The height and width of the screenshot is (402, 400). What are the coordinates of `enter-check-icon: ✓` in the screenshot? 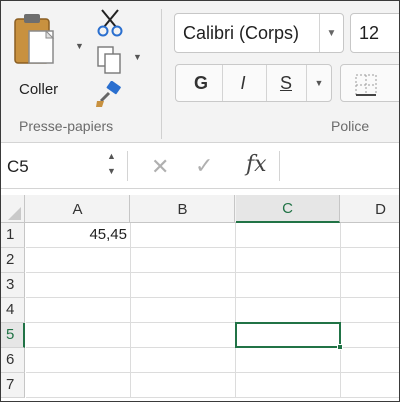 It's located at (204, 166).